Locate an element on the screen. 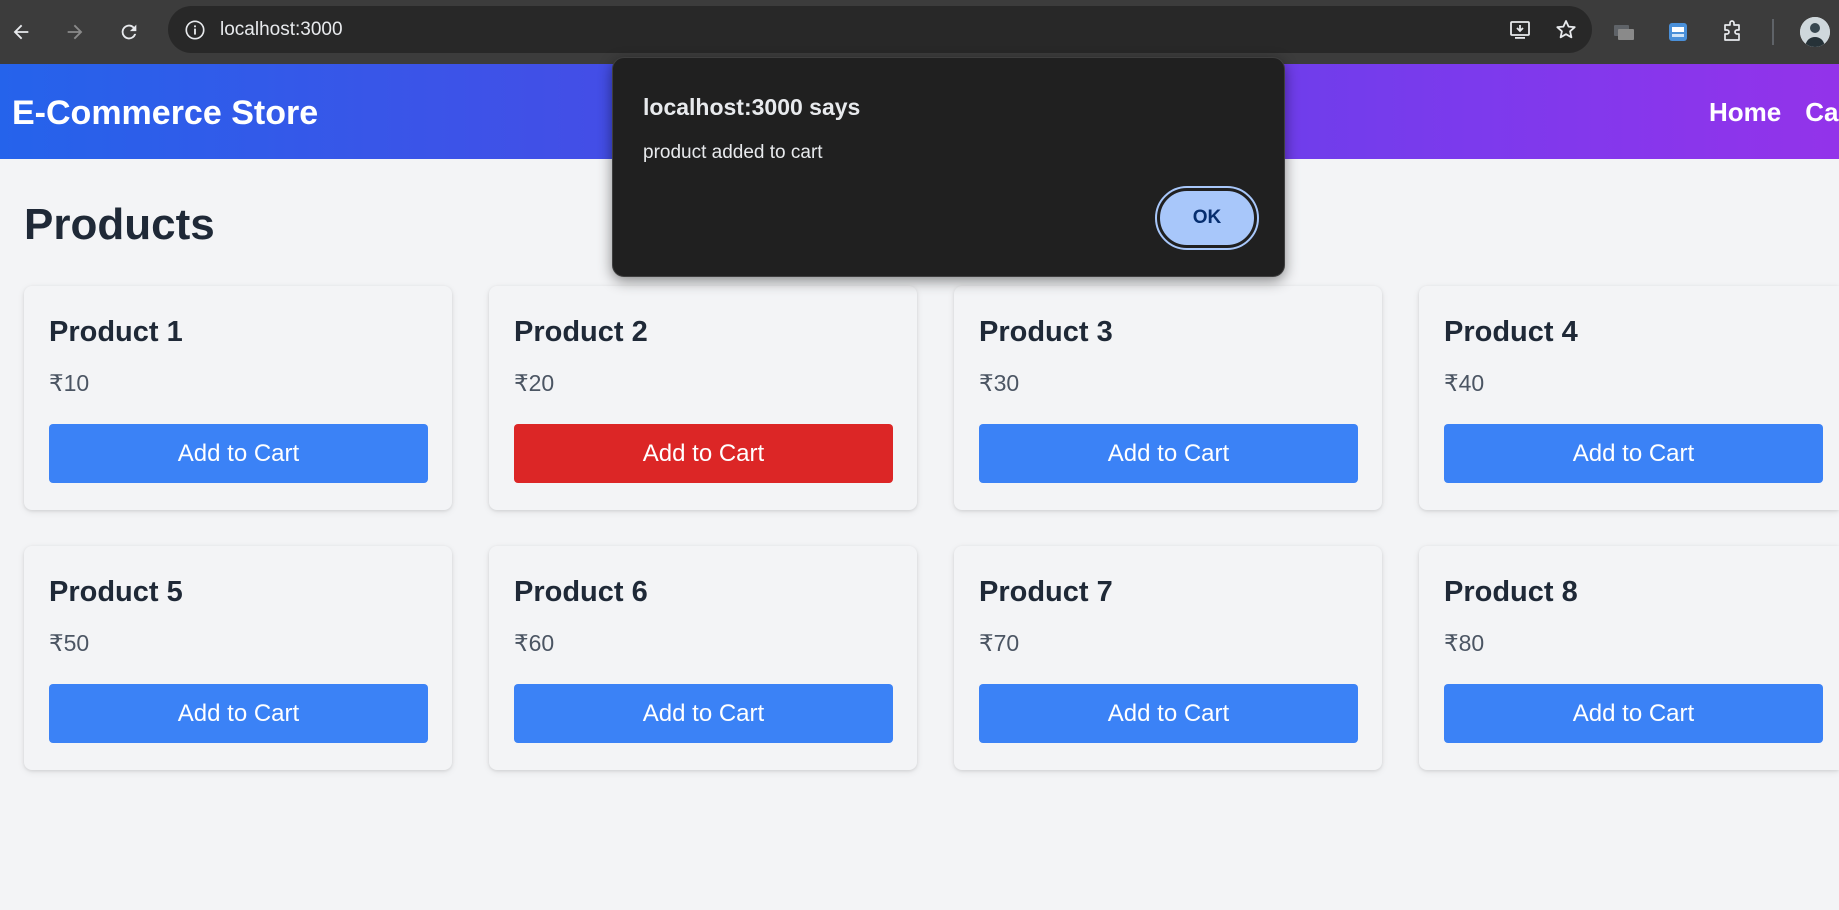  arrow-left-icon is located at coordinates (21, 32).